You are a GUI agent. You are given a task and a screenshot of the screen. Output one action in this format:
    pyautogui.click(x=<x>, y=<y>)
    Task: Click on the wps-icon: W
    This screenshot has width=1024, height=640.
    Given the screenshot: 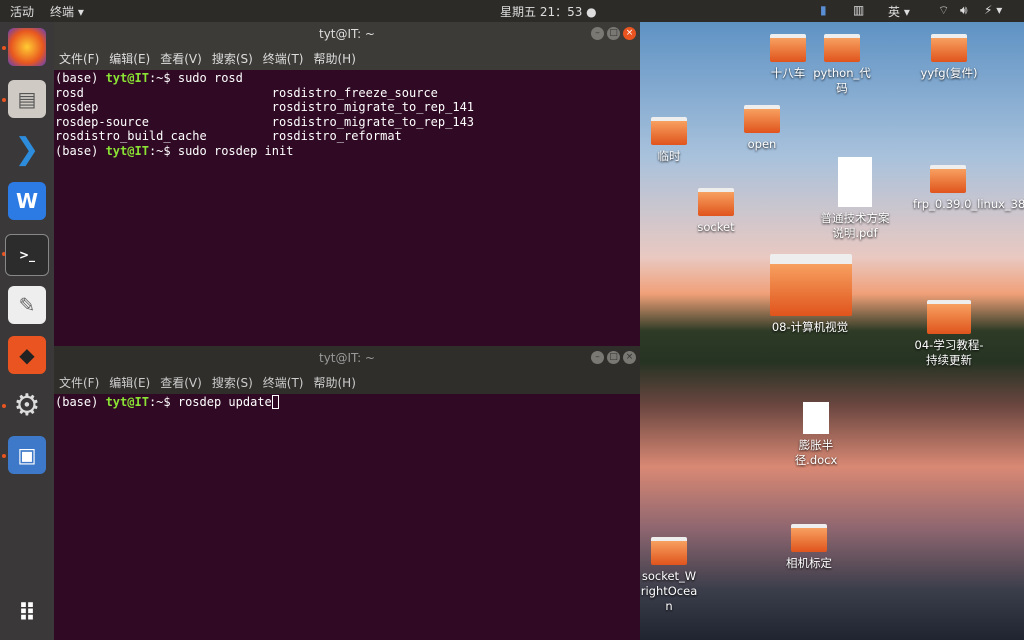 What is the action you would take?
    pyautogui.click(x=27, y=201)
    